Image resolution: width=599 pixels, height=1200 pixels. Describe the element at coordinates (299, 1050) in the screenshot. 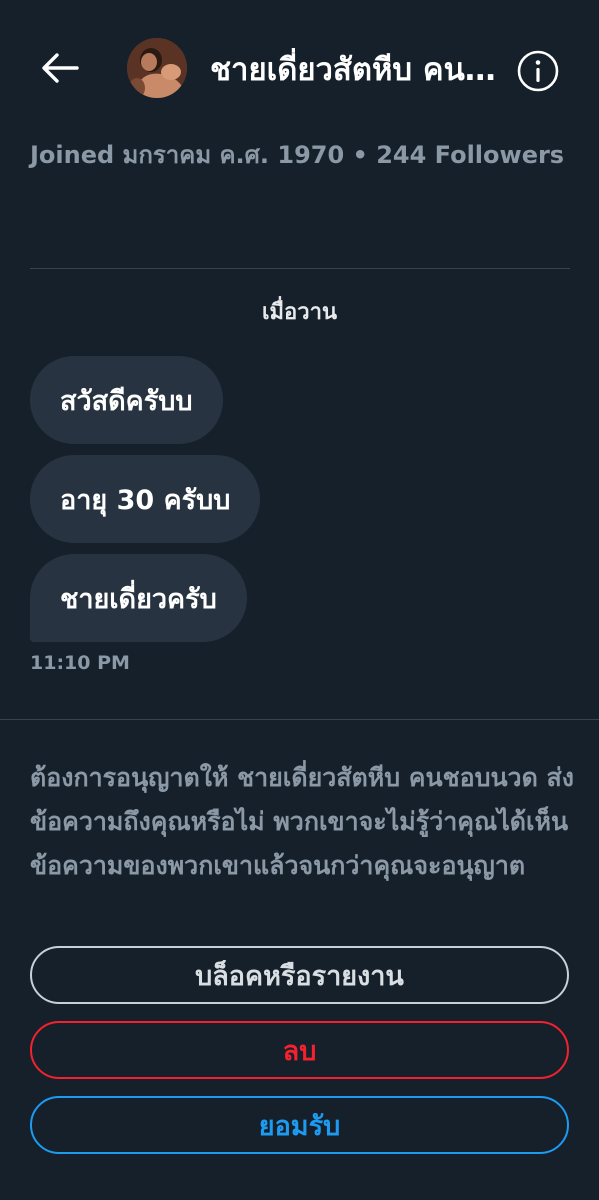

I see `delete-button: ลบ` at that location.